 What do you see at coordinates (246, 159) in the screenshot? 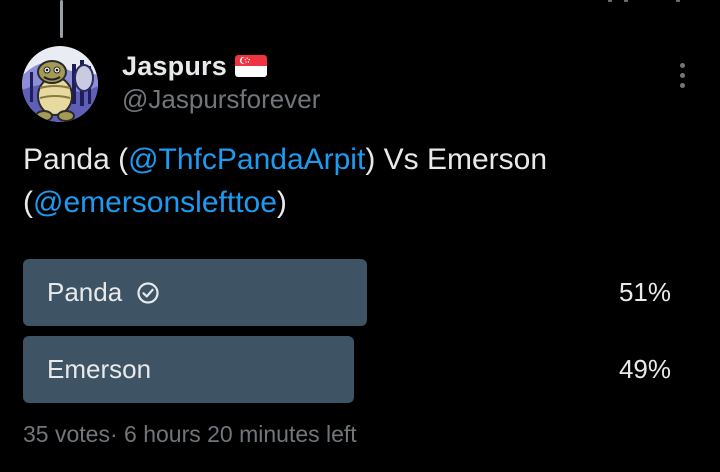
I see `mention-link: @ThfcPandaArpit` at bounding box center [246, 159].